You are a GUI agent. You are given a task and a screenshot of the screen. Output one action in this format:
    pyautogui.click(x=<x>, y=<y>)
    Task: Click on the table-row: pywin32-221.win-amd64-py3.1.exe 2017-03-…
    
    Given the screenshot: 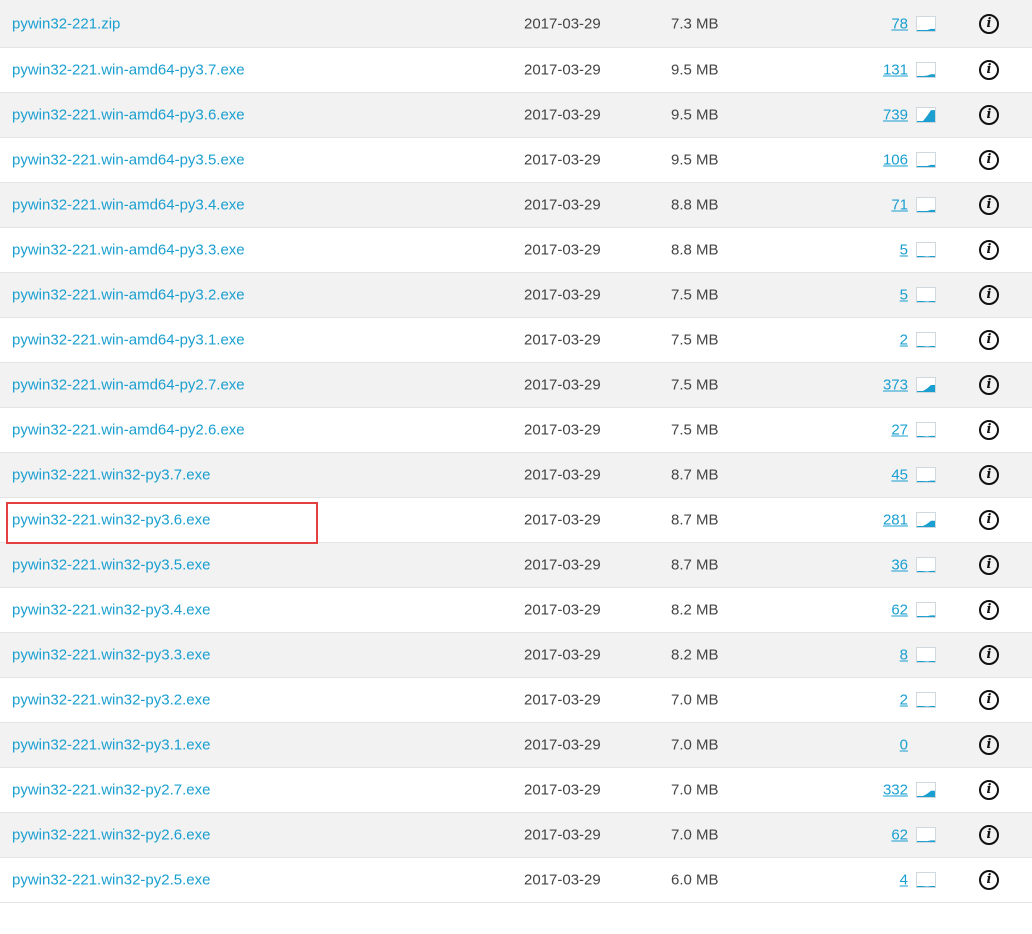 What is the action you would take?
    pyautogui.click(x=516, y=340)
    